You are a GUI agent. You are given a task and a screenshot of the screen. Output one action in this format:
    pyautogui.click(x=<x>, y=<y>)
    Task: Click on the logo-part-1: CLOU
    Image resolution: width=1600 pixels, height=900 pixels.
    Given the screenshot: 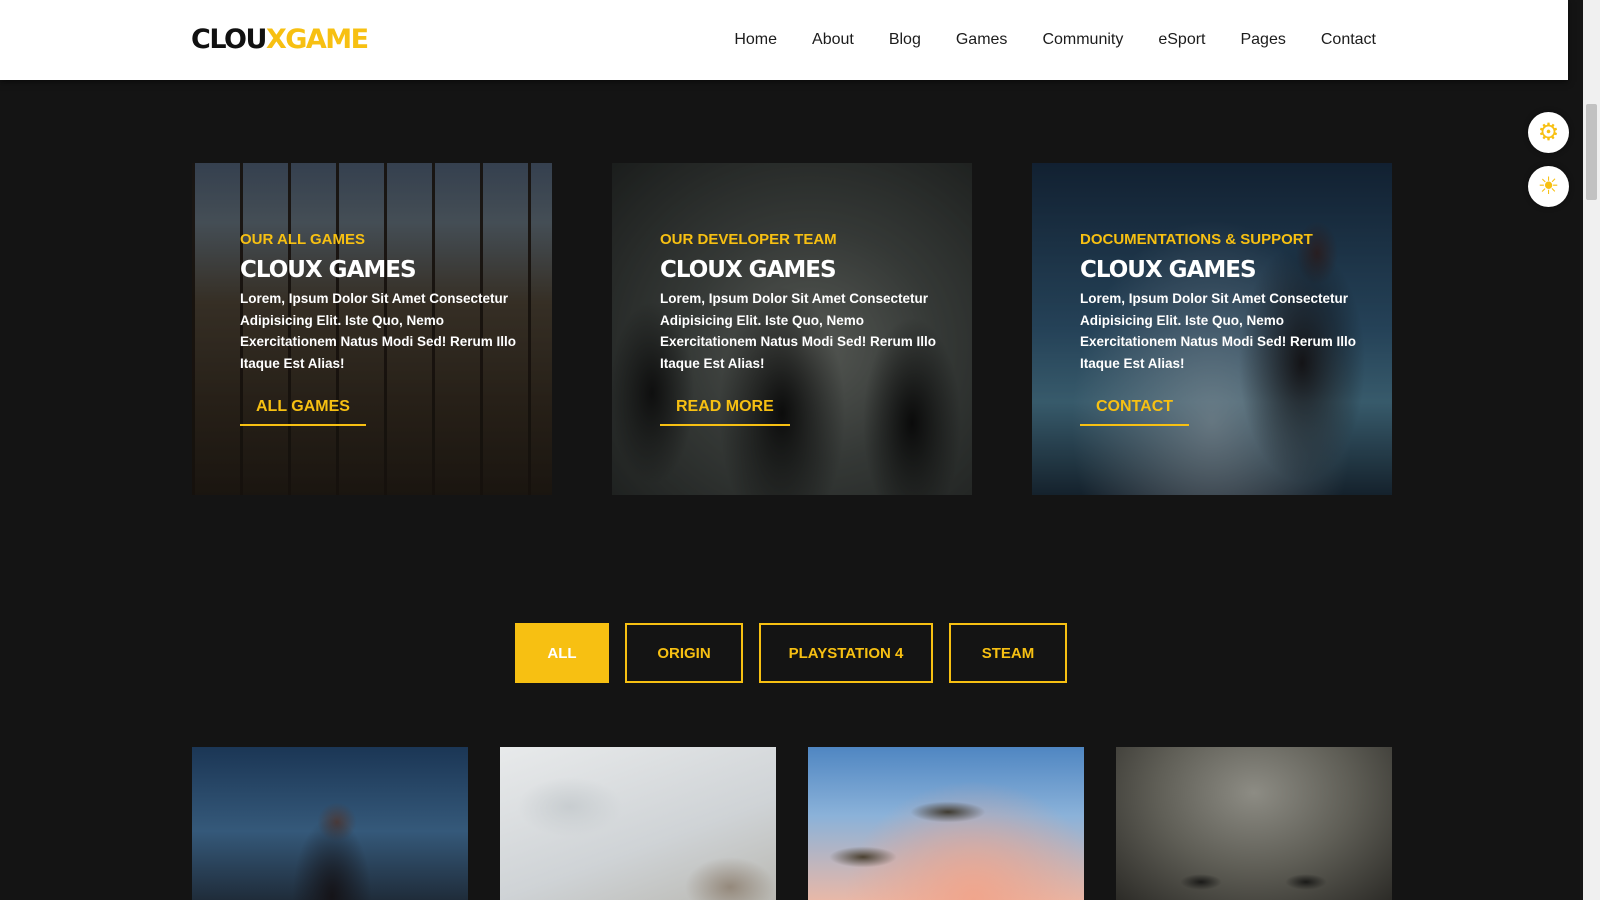 What is the action you would take?
    pyautogui.click(x=229, y=39)
    